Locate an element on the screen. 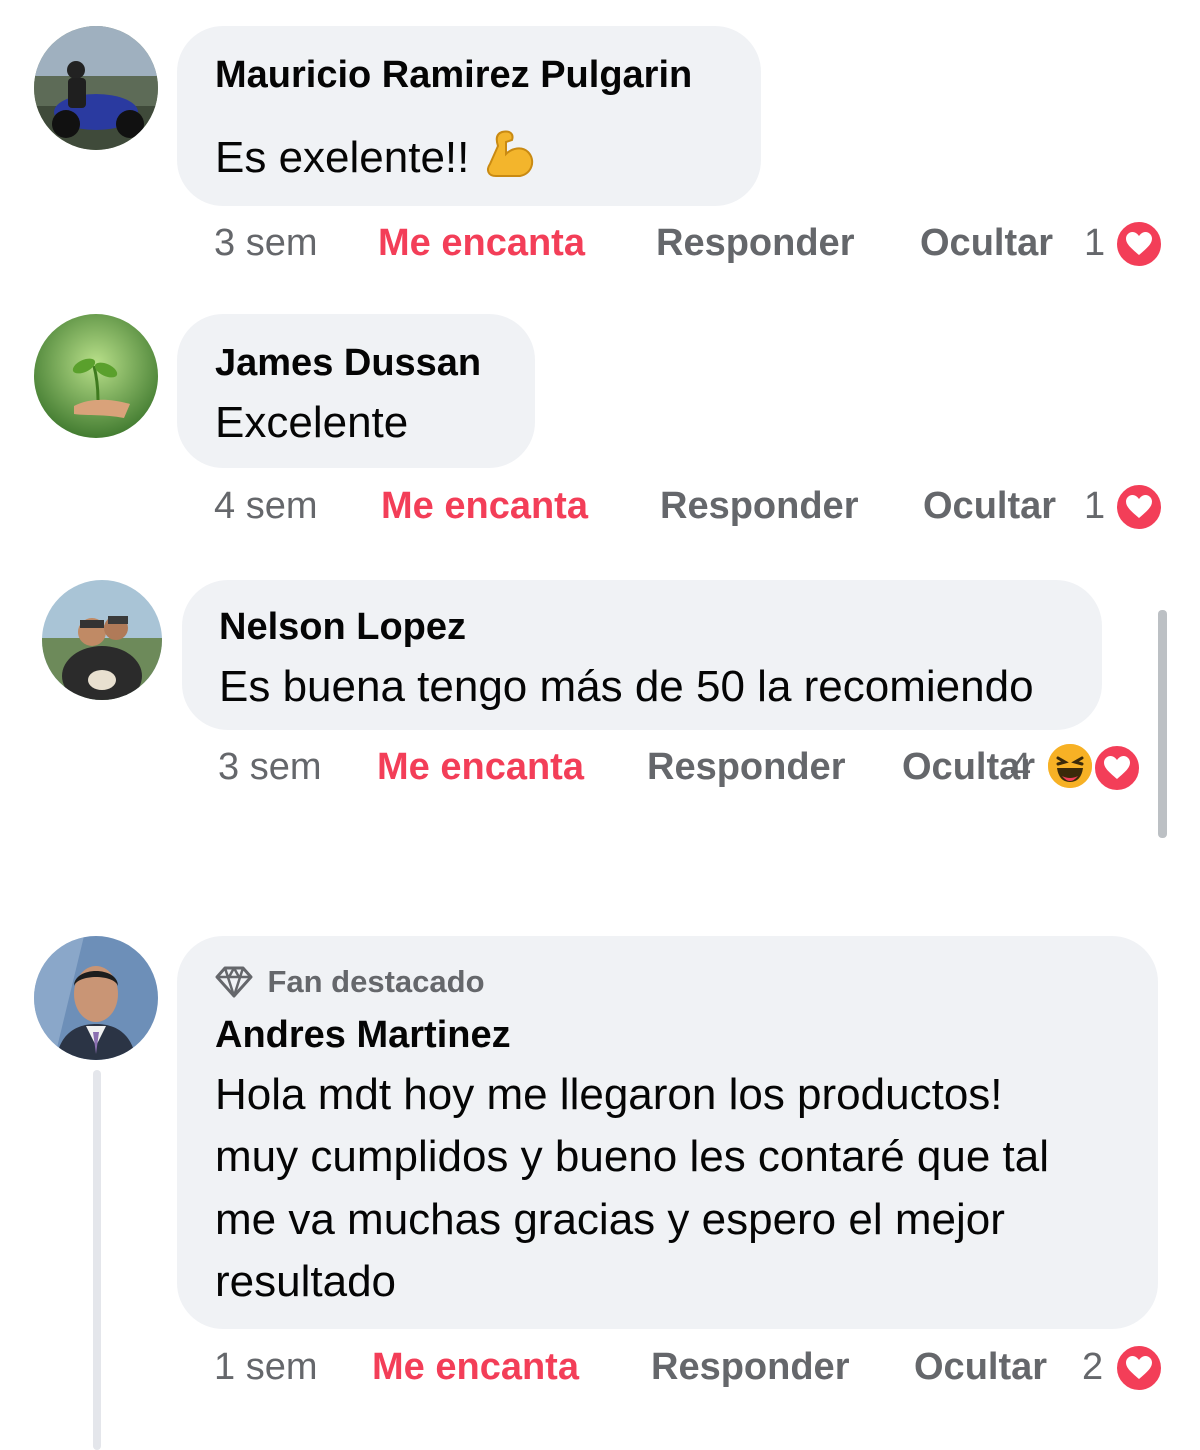 This screenshot has width=1200, height=1450. diamond-icon is located at coordinates (234, 982).